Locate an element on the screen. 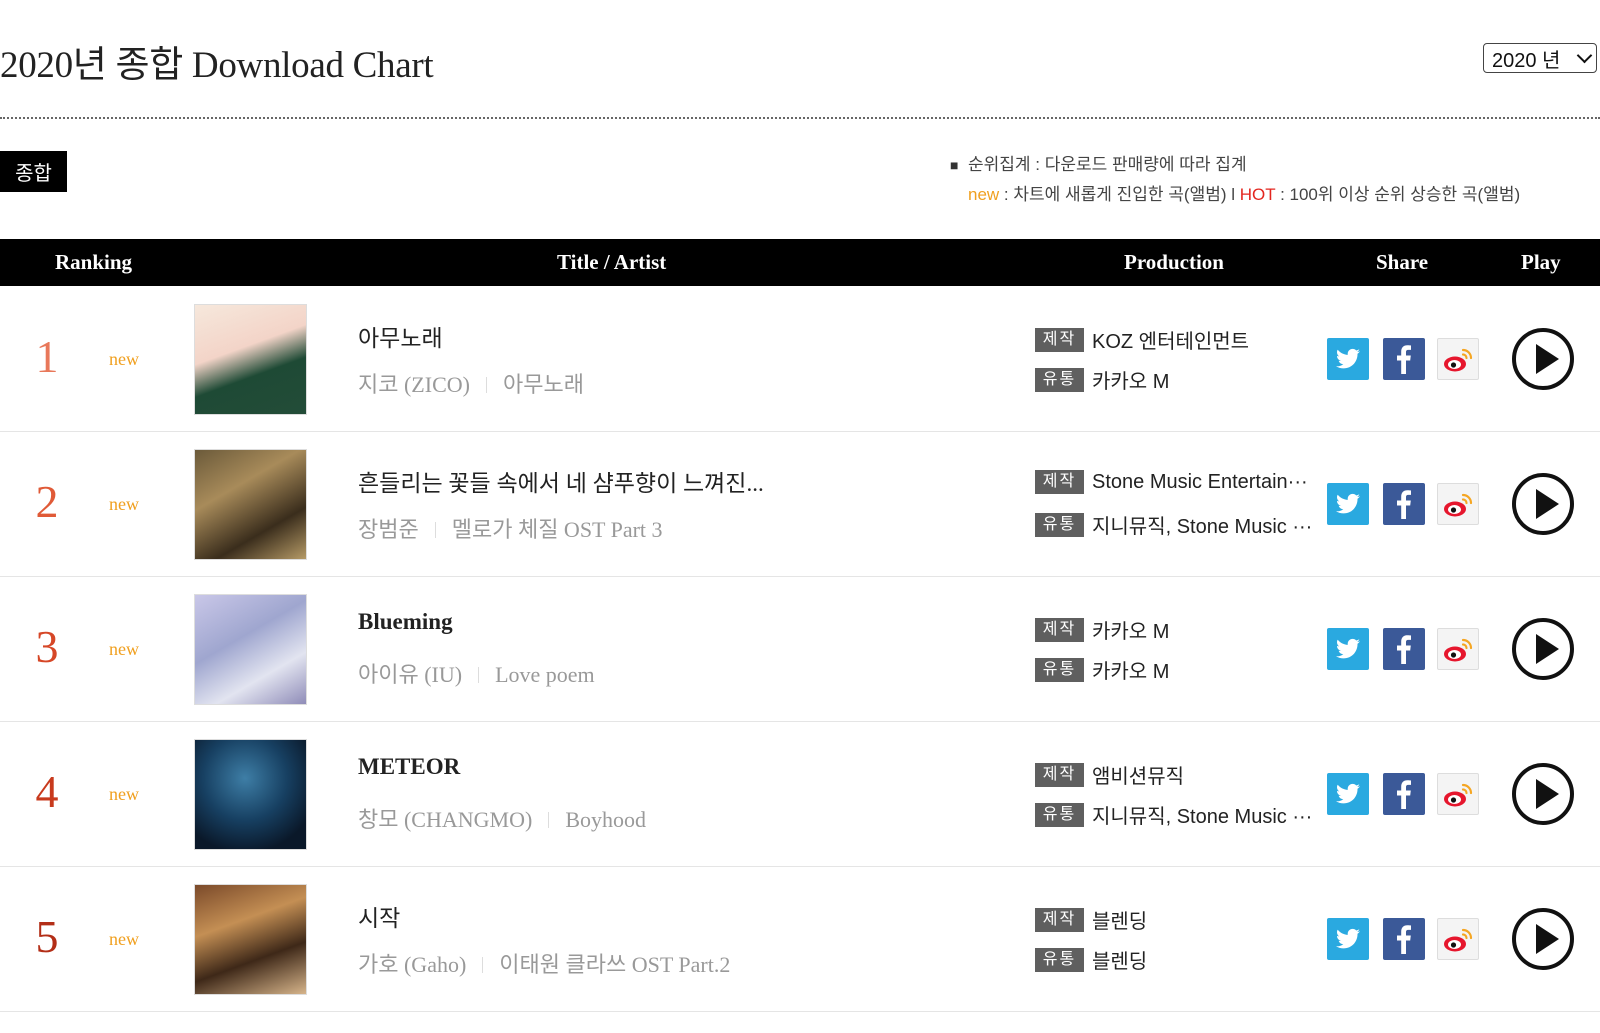 This screenshot has width=1600, height=1033. new-legend-desc: : 차트에 새롭게 진입한 곡(앨범) l is located at coordinates (1119, 194).